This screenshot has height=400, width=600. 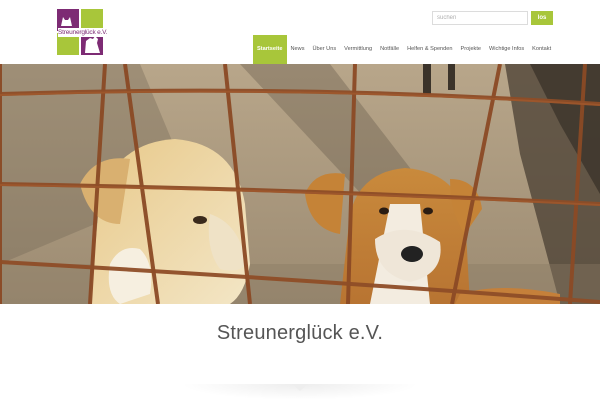 What do you see at coordinates (270, 49) in the screenshot?
I see `nav-item-startseite: Startseite` at bounding box center [270, 49].